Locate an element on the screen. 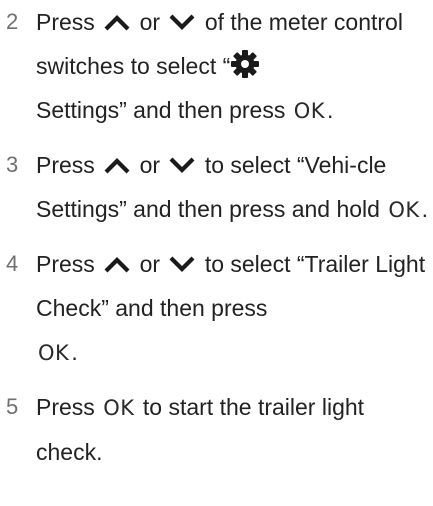 The height and width of the screenshot is (506, 433). step-number: 5 is located at coordinates (12, 406).